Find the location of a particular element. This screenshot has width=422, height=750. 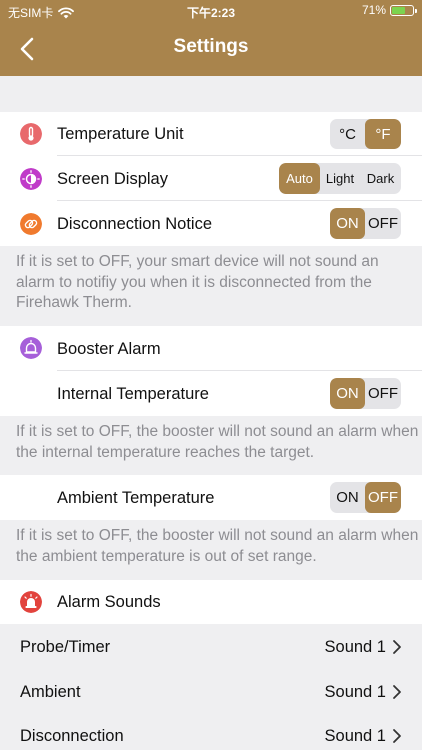

ambient-temperature-row: Ambient Temperature ON OFF is located at coordinates (211, 497).